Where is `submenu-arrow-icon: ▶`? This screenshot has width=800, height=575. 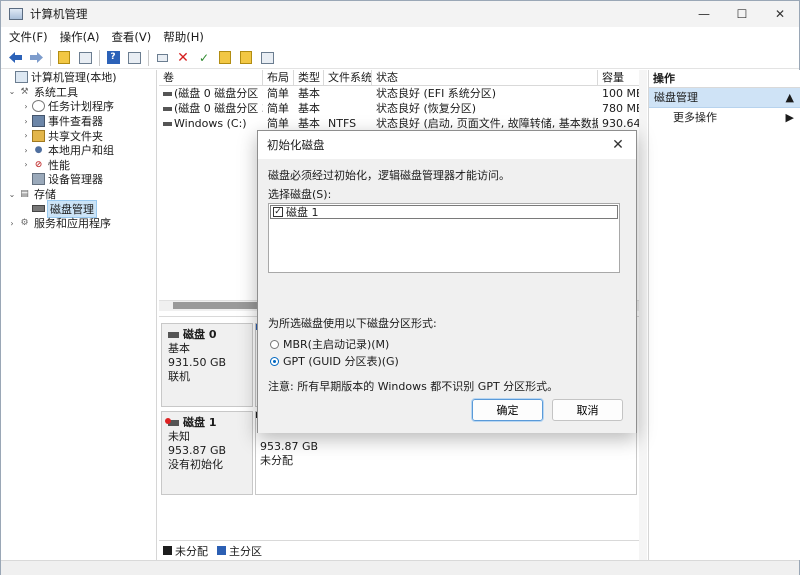 submenu-arrow-icon: ▶ is located at coordinates (789, 117).